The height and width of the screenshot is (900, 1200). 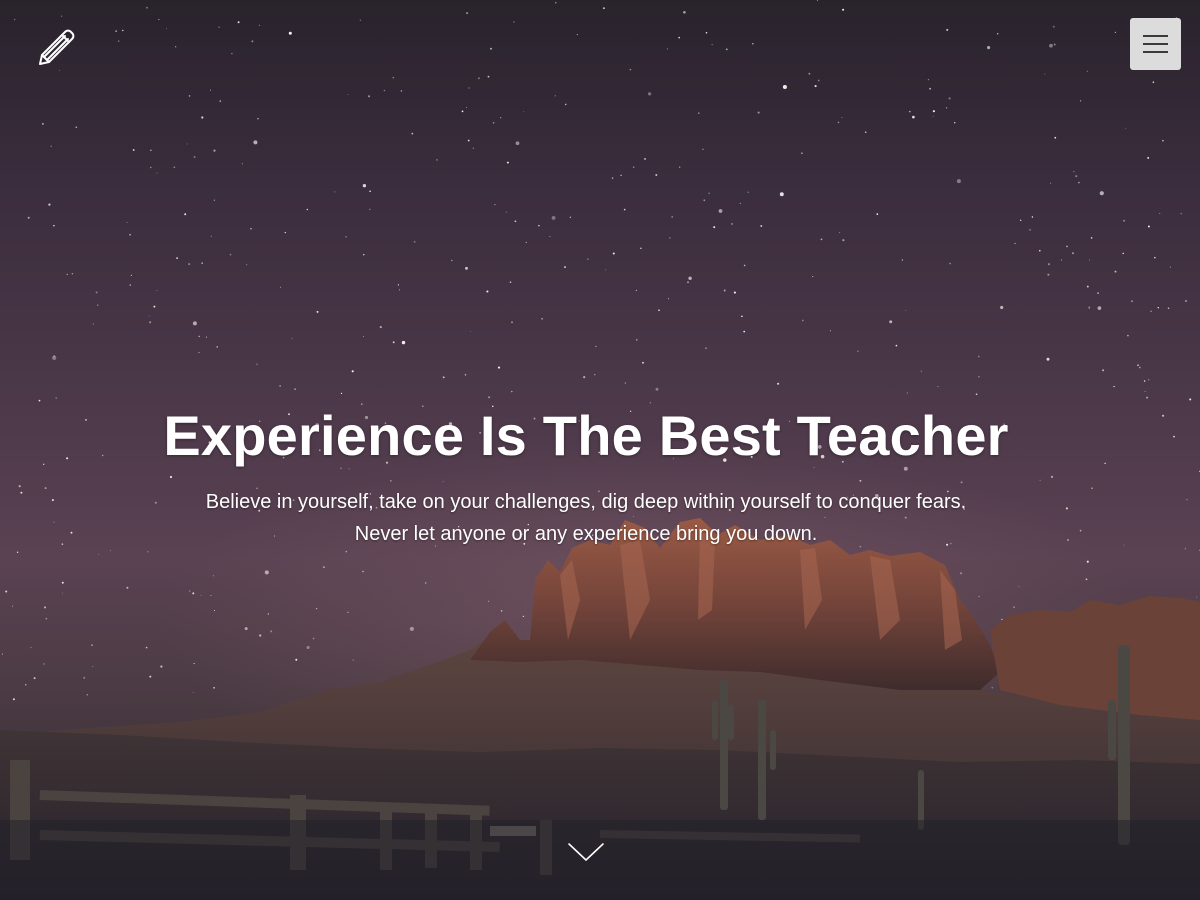 I want to click on scroll-down-button, so click(x=586, y=852).